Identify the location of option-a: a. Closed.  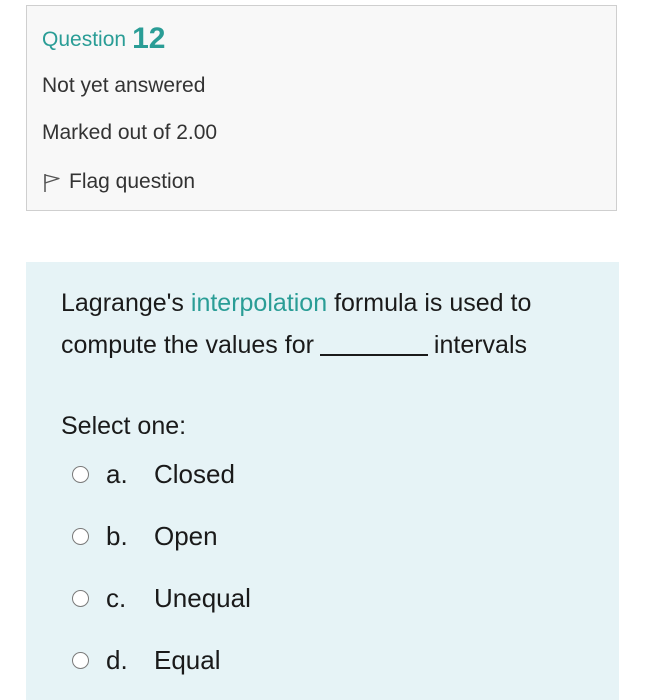
(153, 474).